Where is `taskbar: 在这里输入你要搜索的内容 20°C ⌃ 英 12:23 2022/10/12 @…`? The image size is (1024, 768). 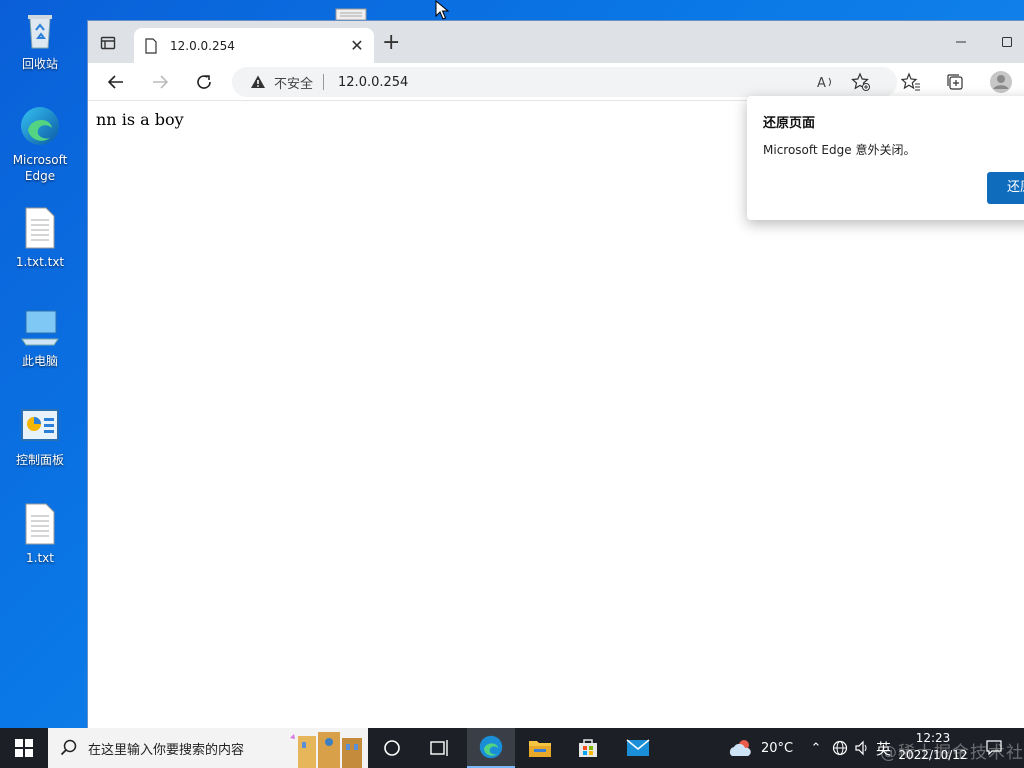
taskbar: 在这里输入你要搜索的内容 20°C ⌃ 英 12:23 2022/10/12 @… is located at coordinates (512, 748).